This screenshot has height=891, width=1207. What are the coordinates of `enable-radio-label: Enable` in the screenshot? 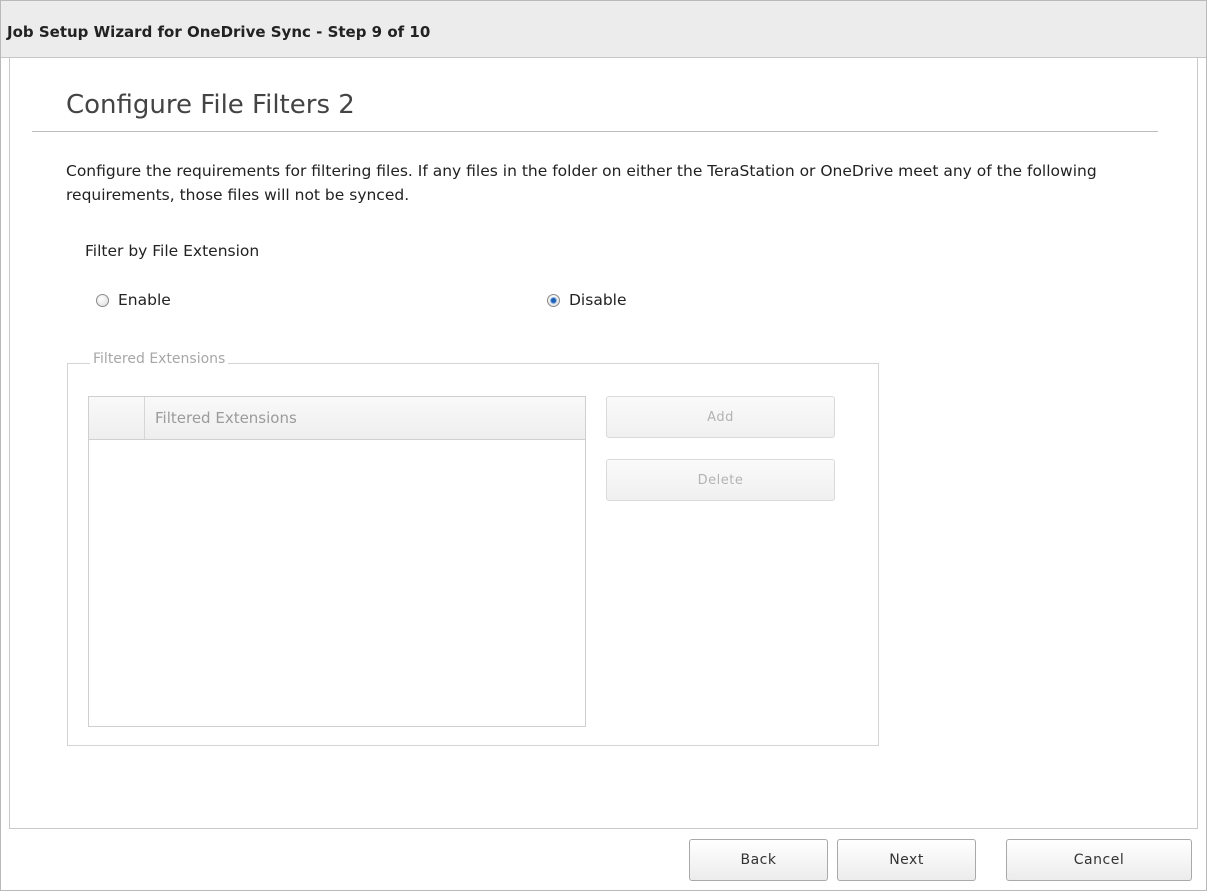 It's located at (144, 300).